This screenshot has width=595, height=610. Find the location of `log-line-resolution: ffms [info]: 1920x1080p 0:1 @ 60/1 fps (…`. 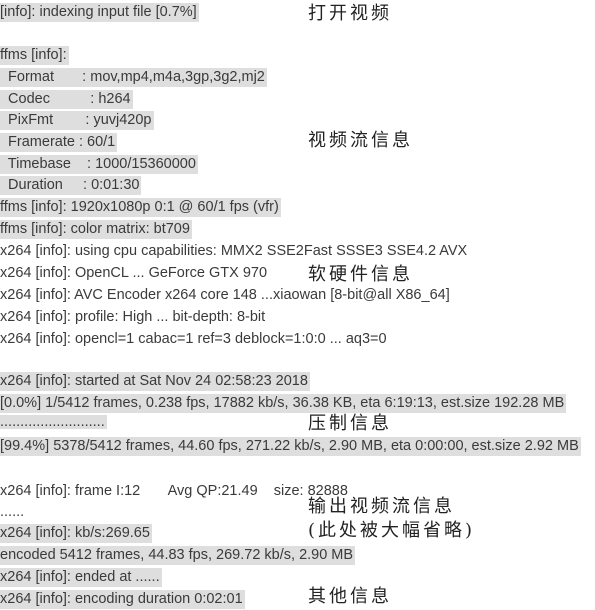

log-line-resolution: ffms [info]: 1920x1080p 0:1 @ 60/1 fps (… is located at coordinates (140, 207).